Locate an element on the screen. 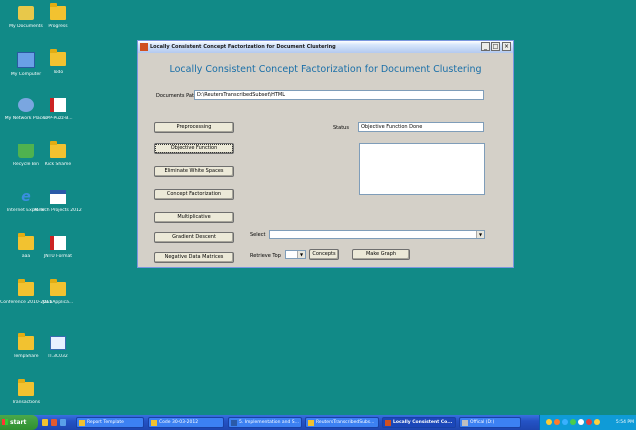 The height and width of the screenshot is (430, 636). make-graph-button: Make Graph is located at coordinates (381, 254).